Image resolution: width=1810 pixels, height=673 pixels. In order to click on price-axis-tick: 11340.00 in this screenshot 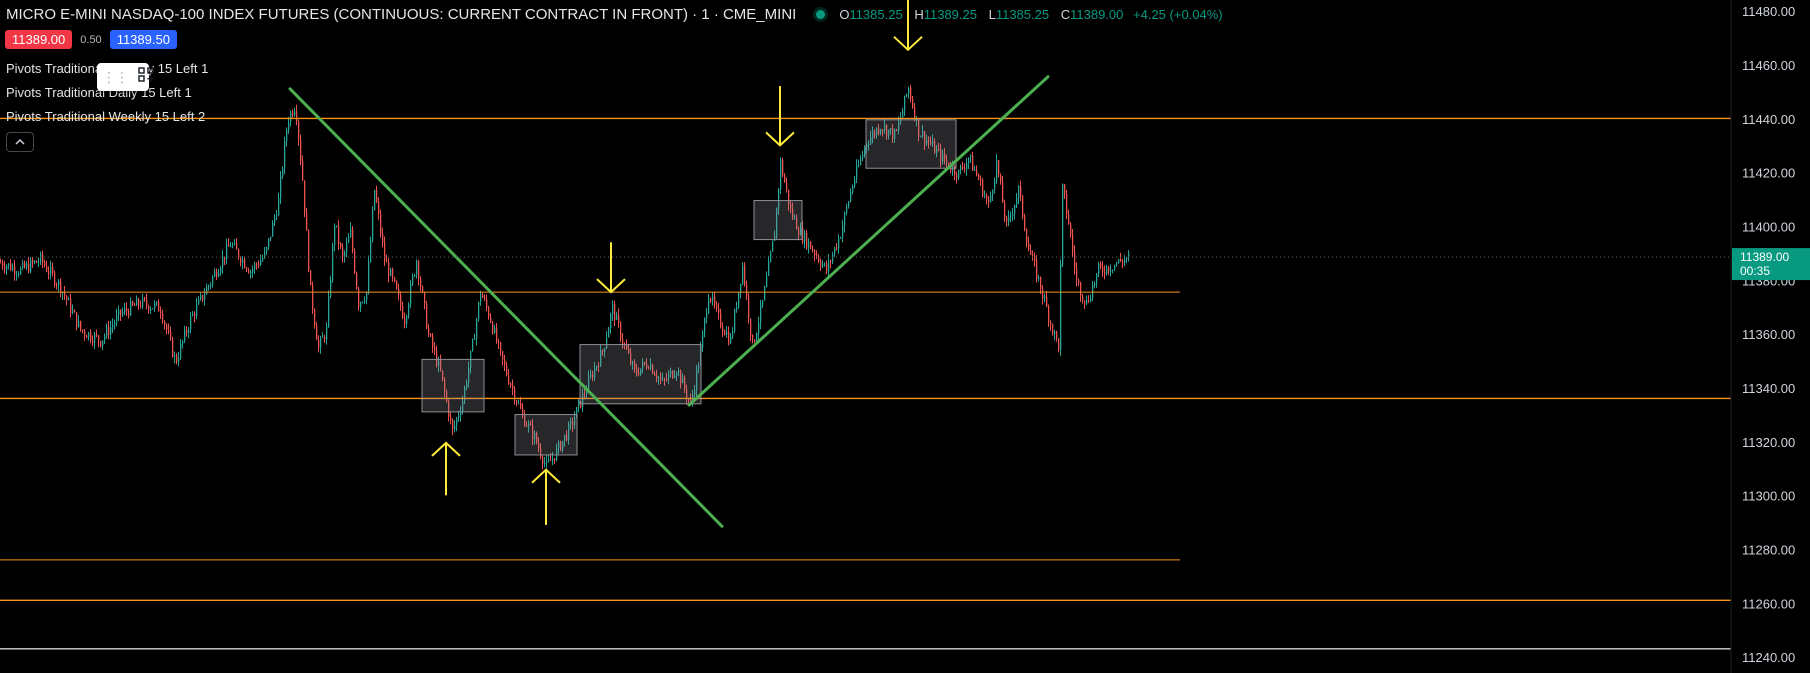, I will do `click(1768, 388)`.